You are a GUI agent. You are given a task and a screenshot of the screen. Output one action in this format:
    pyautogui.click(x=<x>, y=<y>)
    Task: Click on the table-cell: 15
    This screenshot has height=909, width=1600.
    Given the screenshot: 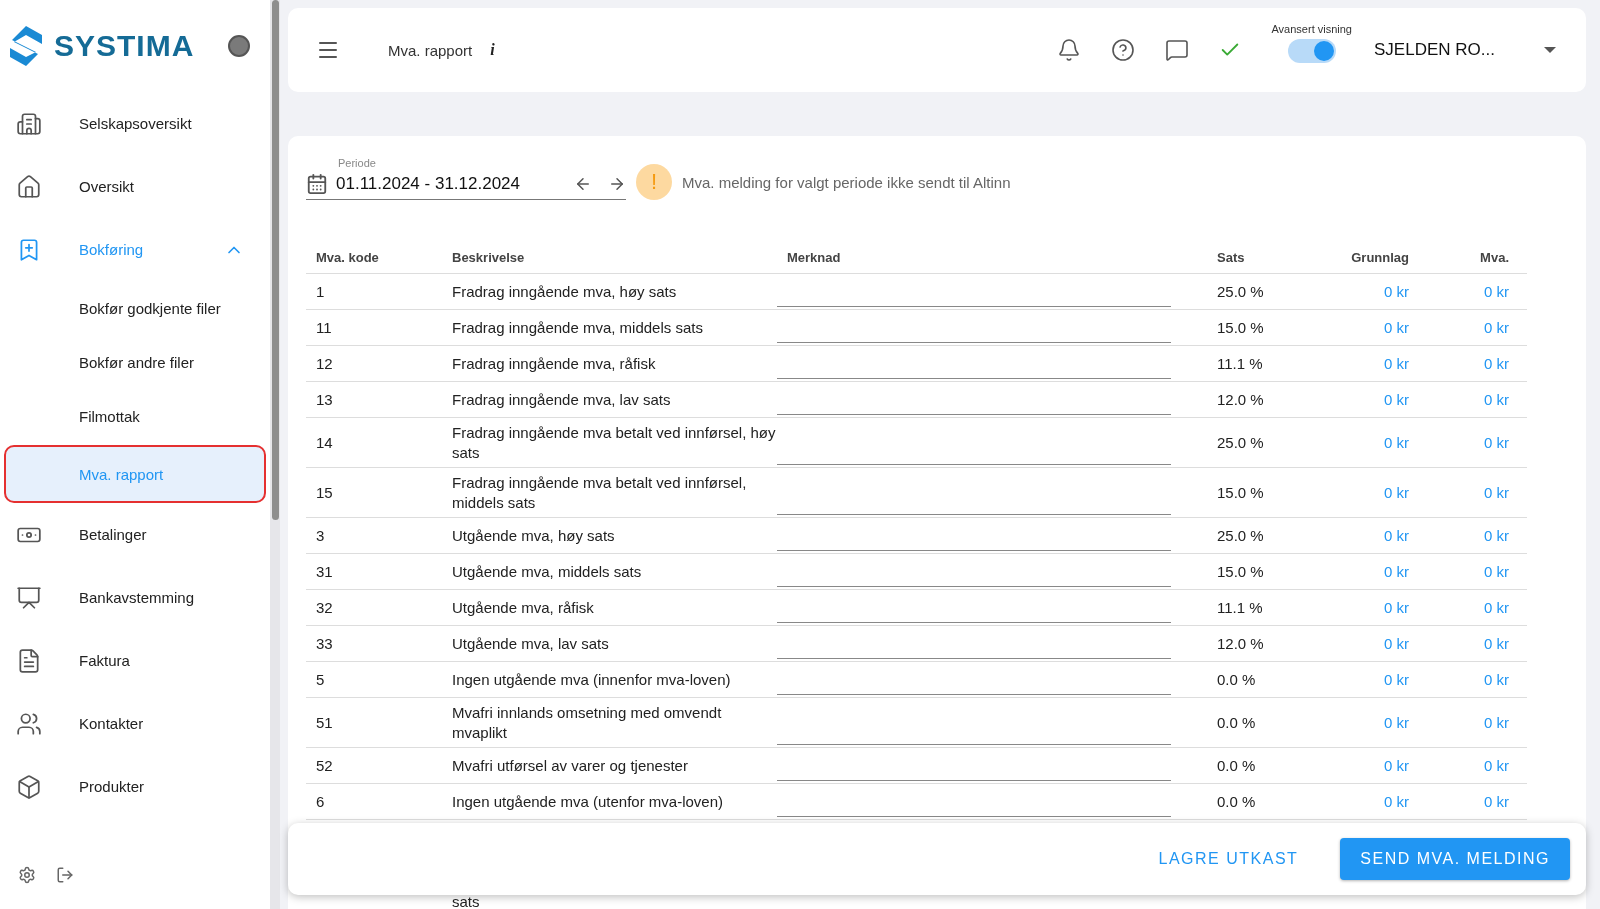 What is the action you would take?
    pyautogui.click(x=374, y=493)
    